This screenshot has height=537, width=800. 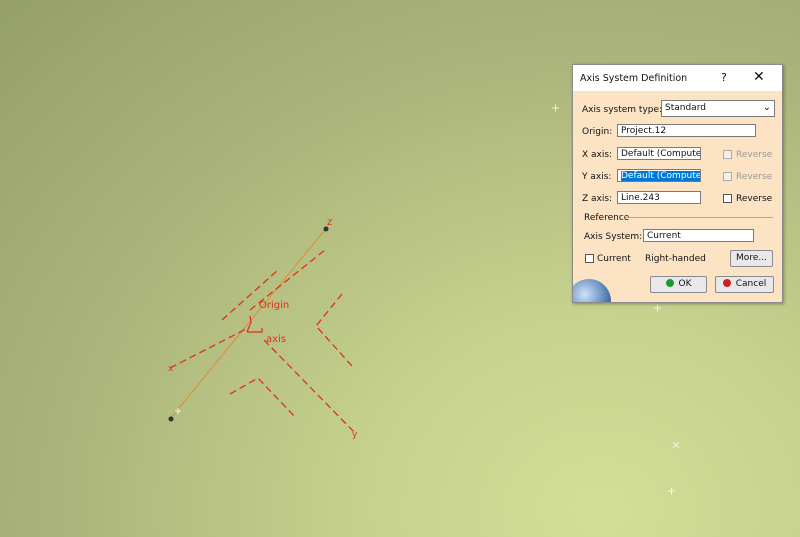 I want to click on origin-label: Origin:, so click(x=597, y=132).